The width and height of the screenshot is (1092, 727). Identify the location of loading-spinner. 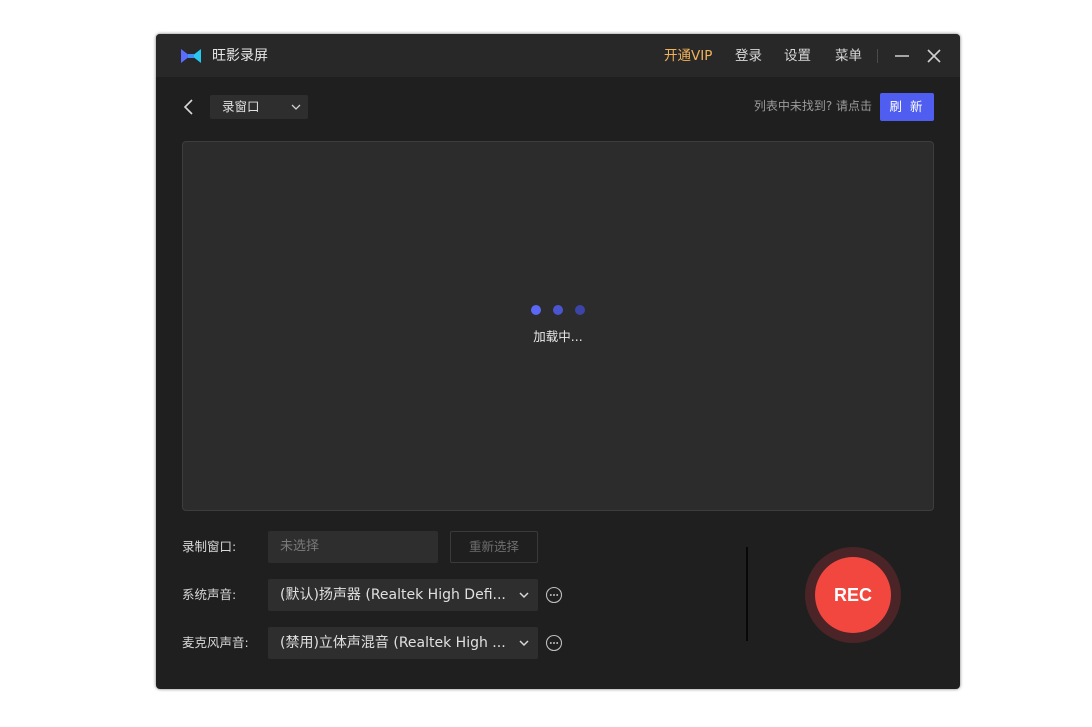
(561, 311).